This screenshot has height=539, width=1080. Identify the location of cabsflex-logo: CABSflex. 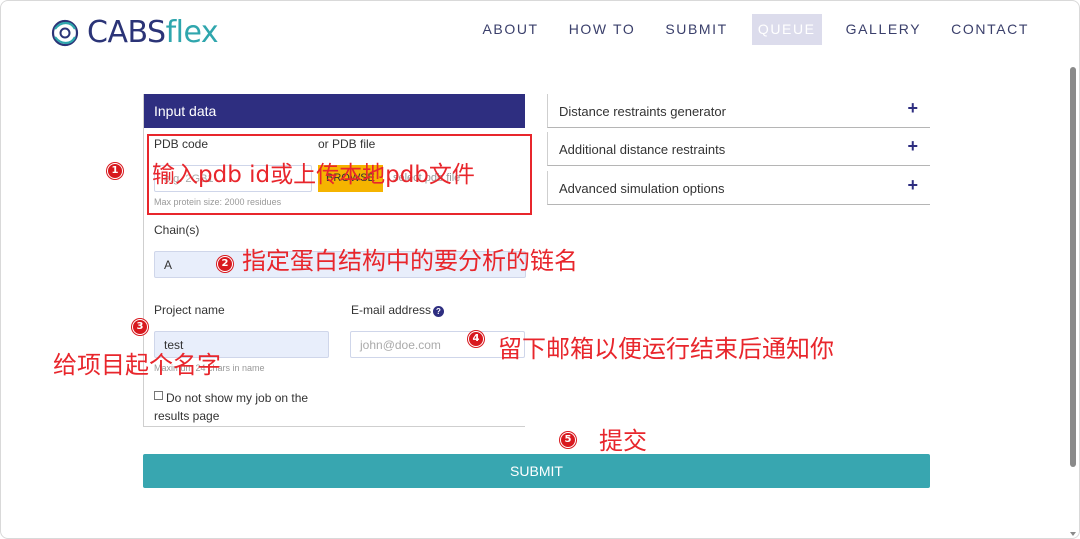
(134, 33).